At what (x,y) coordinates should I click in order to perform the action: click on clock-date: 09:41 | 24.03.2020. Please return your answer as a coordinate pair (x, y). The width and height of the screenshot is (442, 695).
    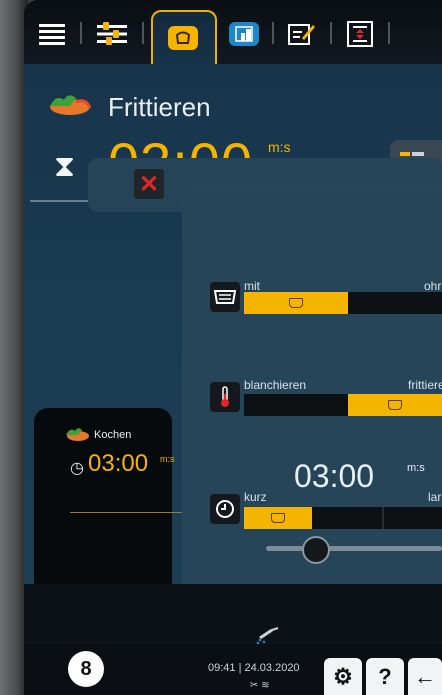
    Looking at the image, I should click on (254, 668).